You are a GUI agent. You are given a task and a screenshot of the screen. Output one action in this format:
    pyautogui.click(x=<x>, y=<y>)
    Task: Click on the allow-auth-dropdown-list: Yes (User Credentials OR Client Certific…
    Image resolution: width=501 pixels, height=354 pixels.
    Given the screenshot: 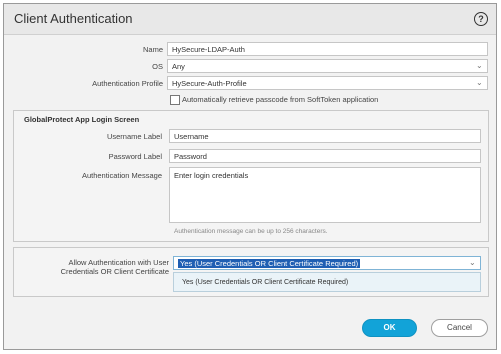 What is the action you would take?
    pyautogui.click(x=327, y=282)
    